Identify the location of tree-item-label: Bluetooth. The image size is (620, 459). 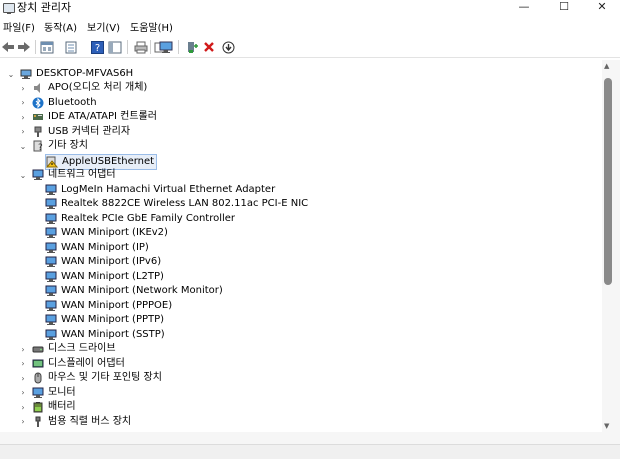
(72, 102).